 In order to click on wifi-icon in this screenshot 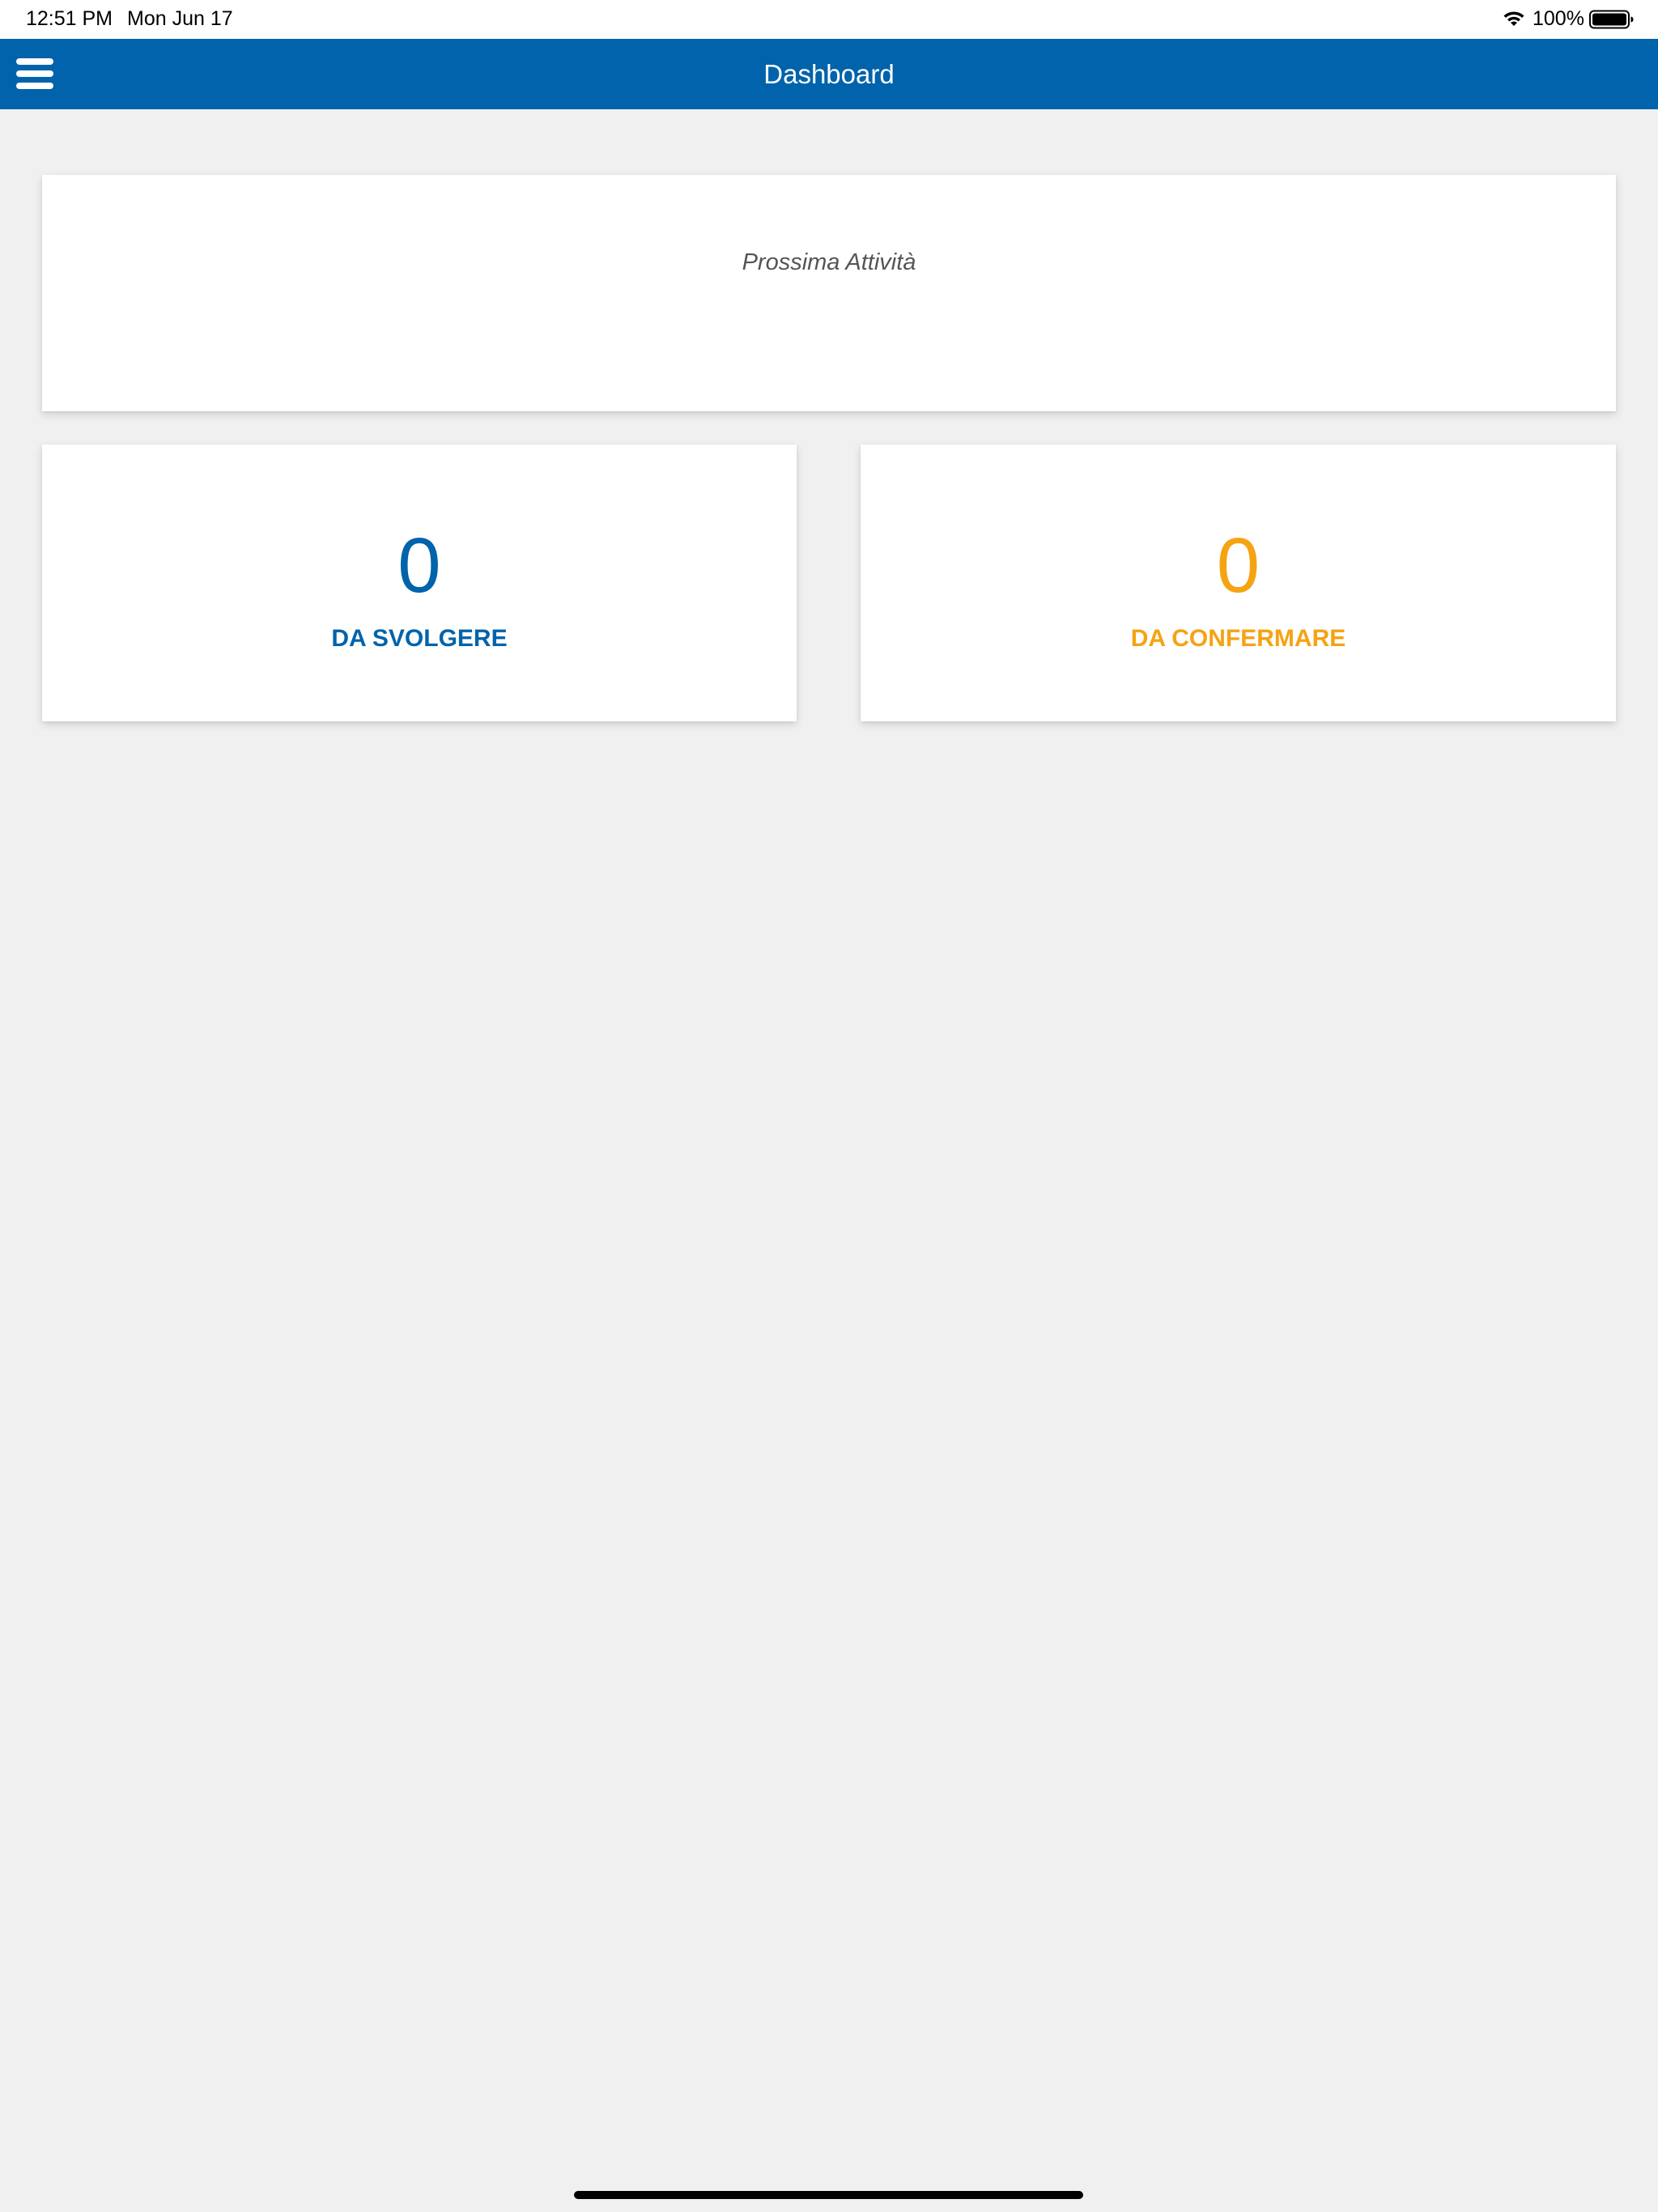, I will do `click(1513, 19)`.